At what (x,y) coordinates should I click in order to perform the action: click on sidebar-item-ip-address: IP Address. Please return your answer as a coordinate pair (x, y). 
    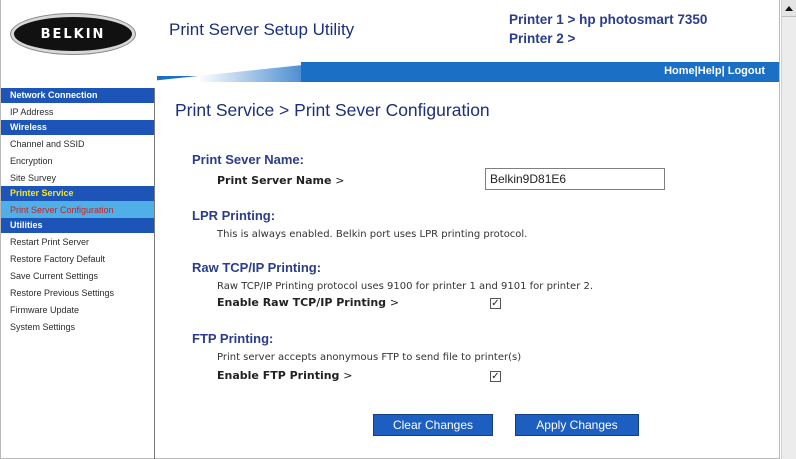
    Looking at the image, I should click on (77, 111).